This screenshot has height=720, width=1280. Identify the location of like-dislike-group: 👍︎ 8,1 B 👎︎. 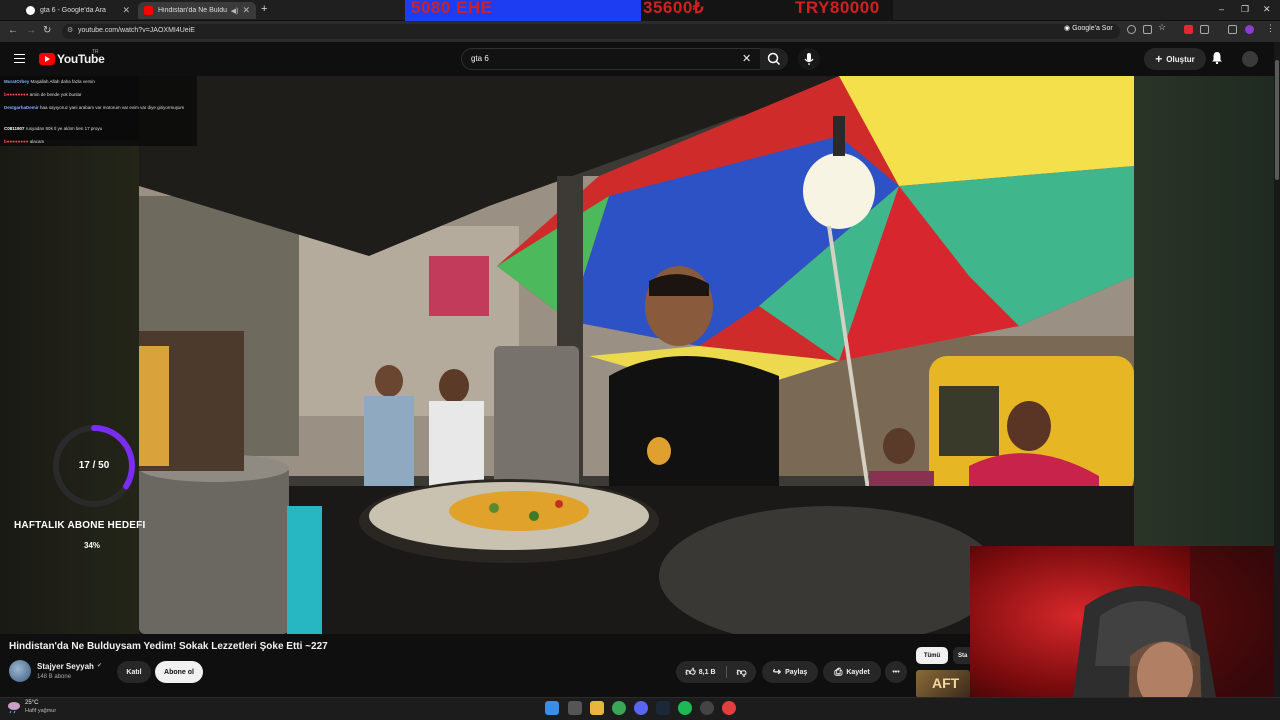
(716, 672).